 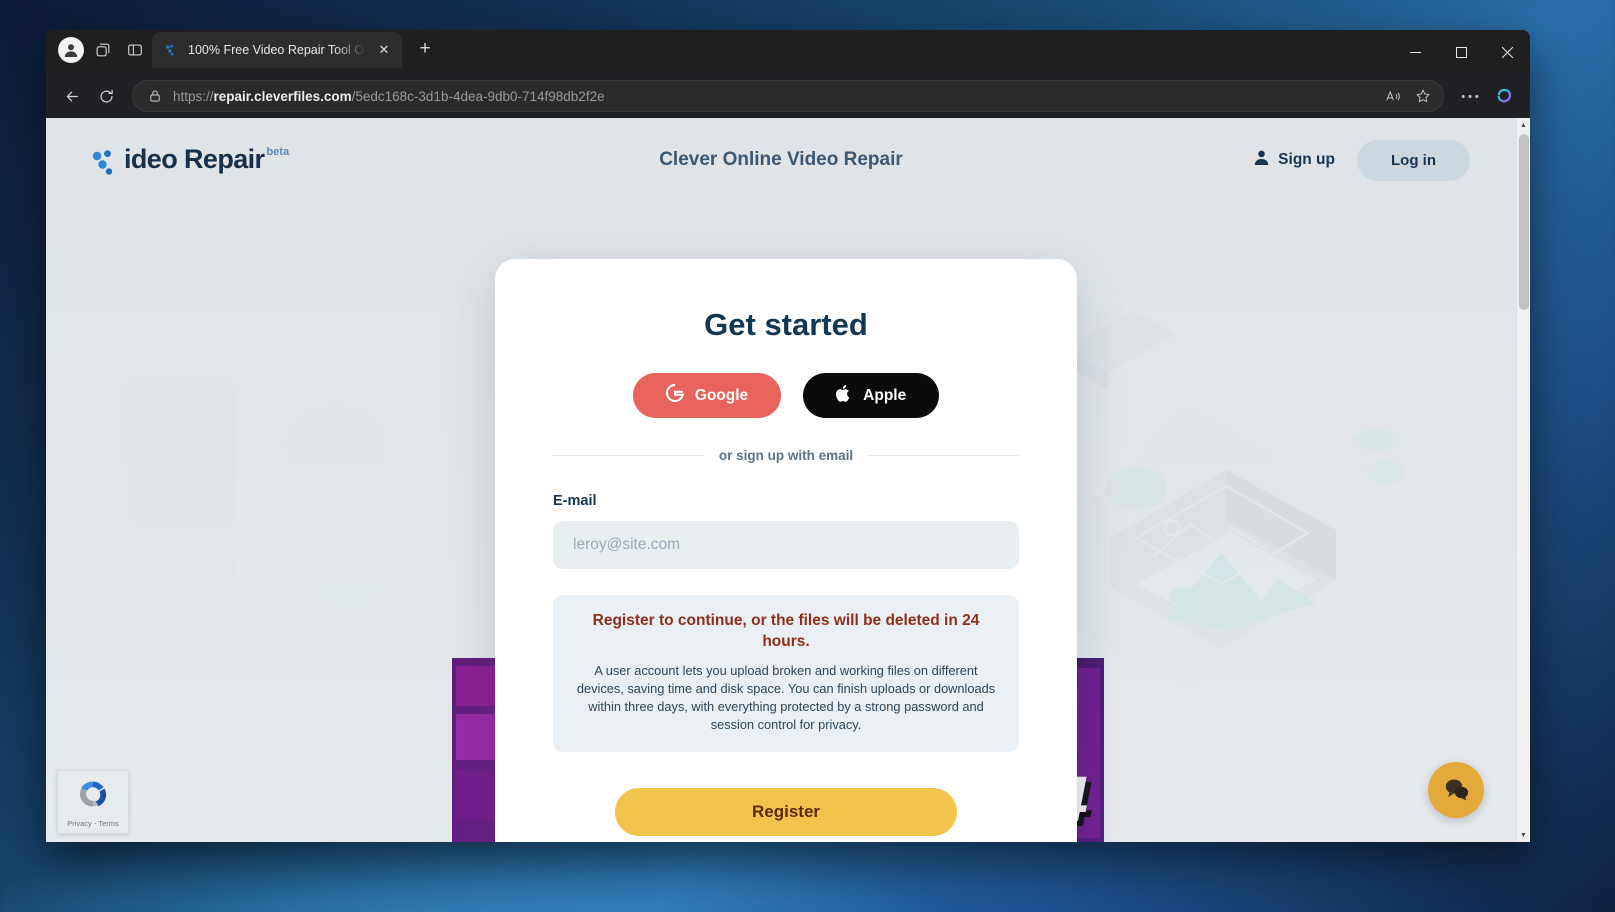 I want to click on sign-up-label: Sign up, so click(x=1306, y=159).